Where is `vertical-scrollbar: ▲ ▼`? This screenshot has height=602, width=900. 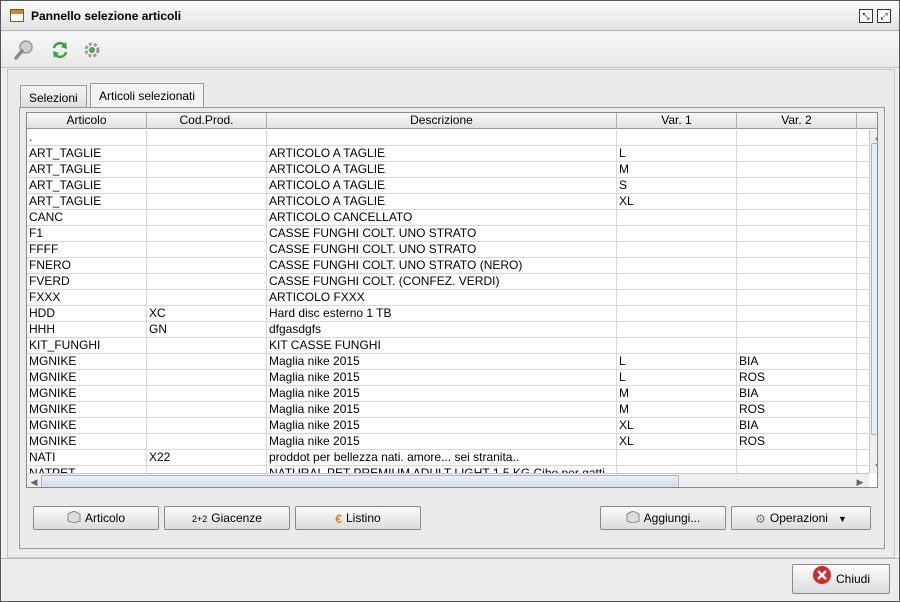
vertical-scrollbar: ▲ ▼ is located at coordinates (873, 301).